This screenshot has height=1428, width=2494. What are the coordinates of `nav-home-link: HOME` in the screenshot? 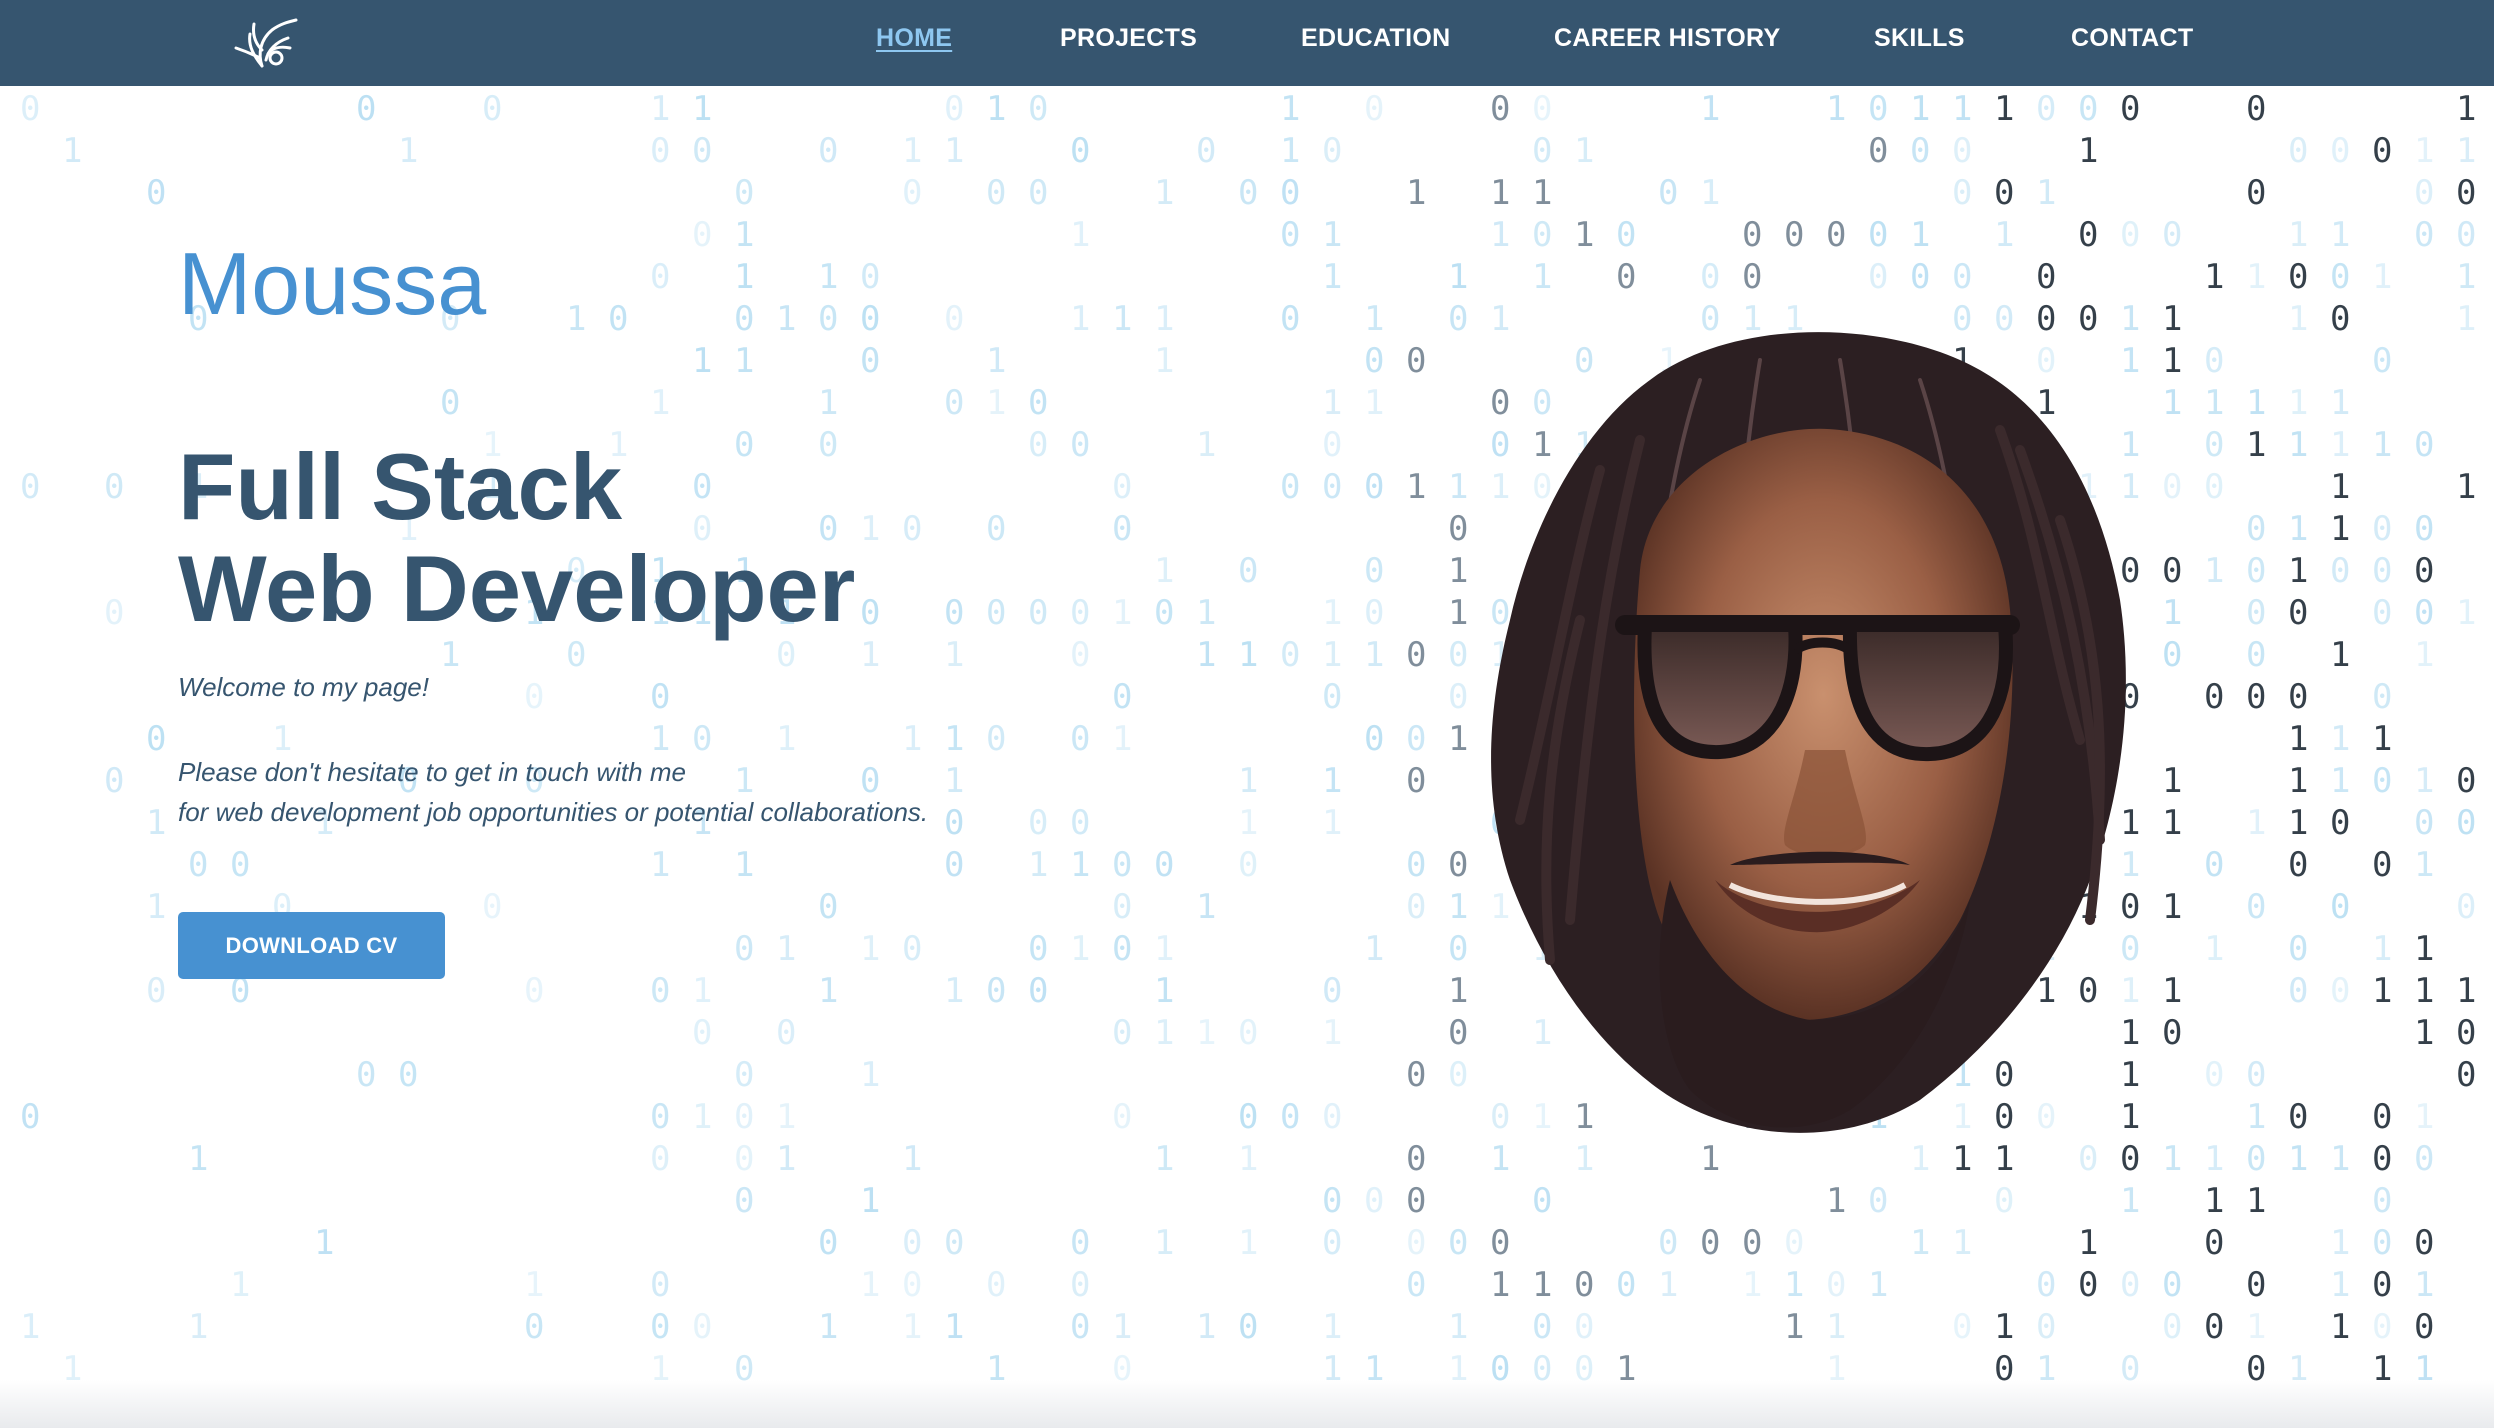 It's located at (914, 38).